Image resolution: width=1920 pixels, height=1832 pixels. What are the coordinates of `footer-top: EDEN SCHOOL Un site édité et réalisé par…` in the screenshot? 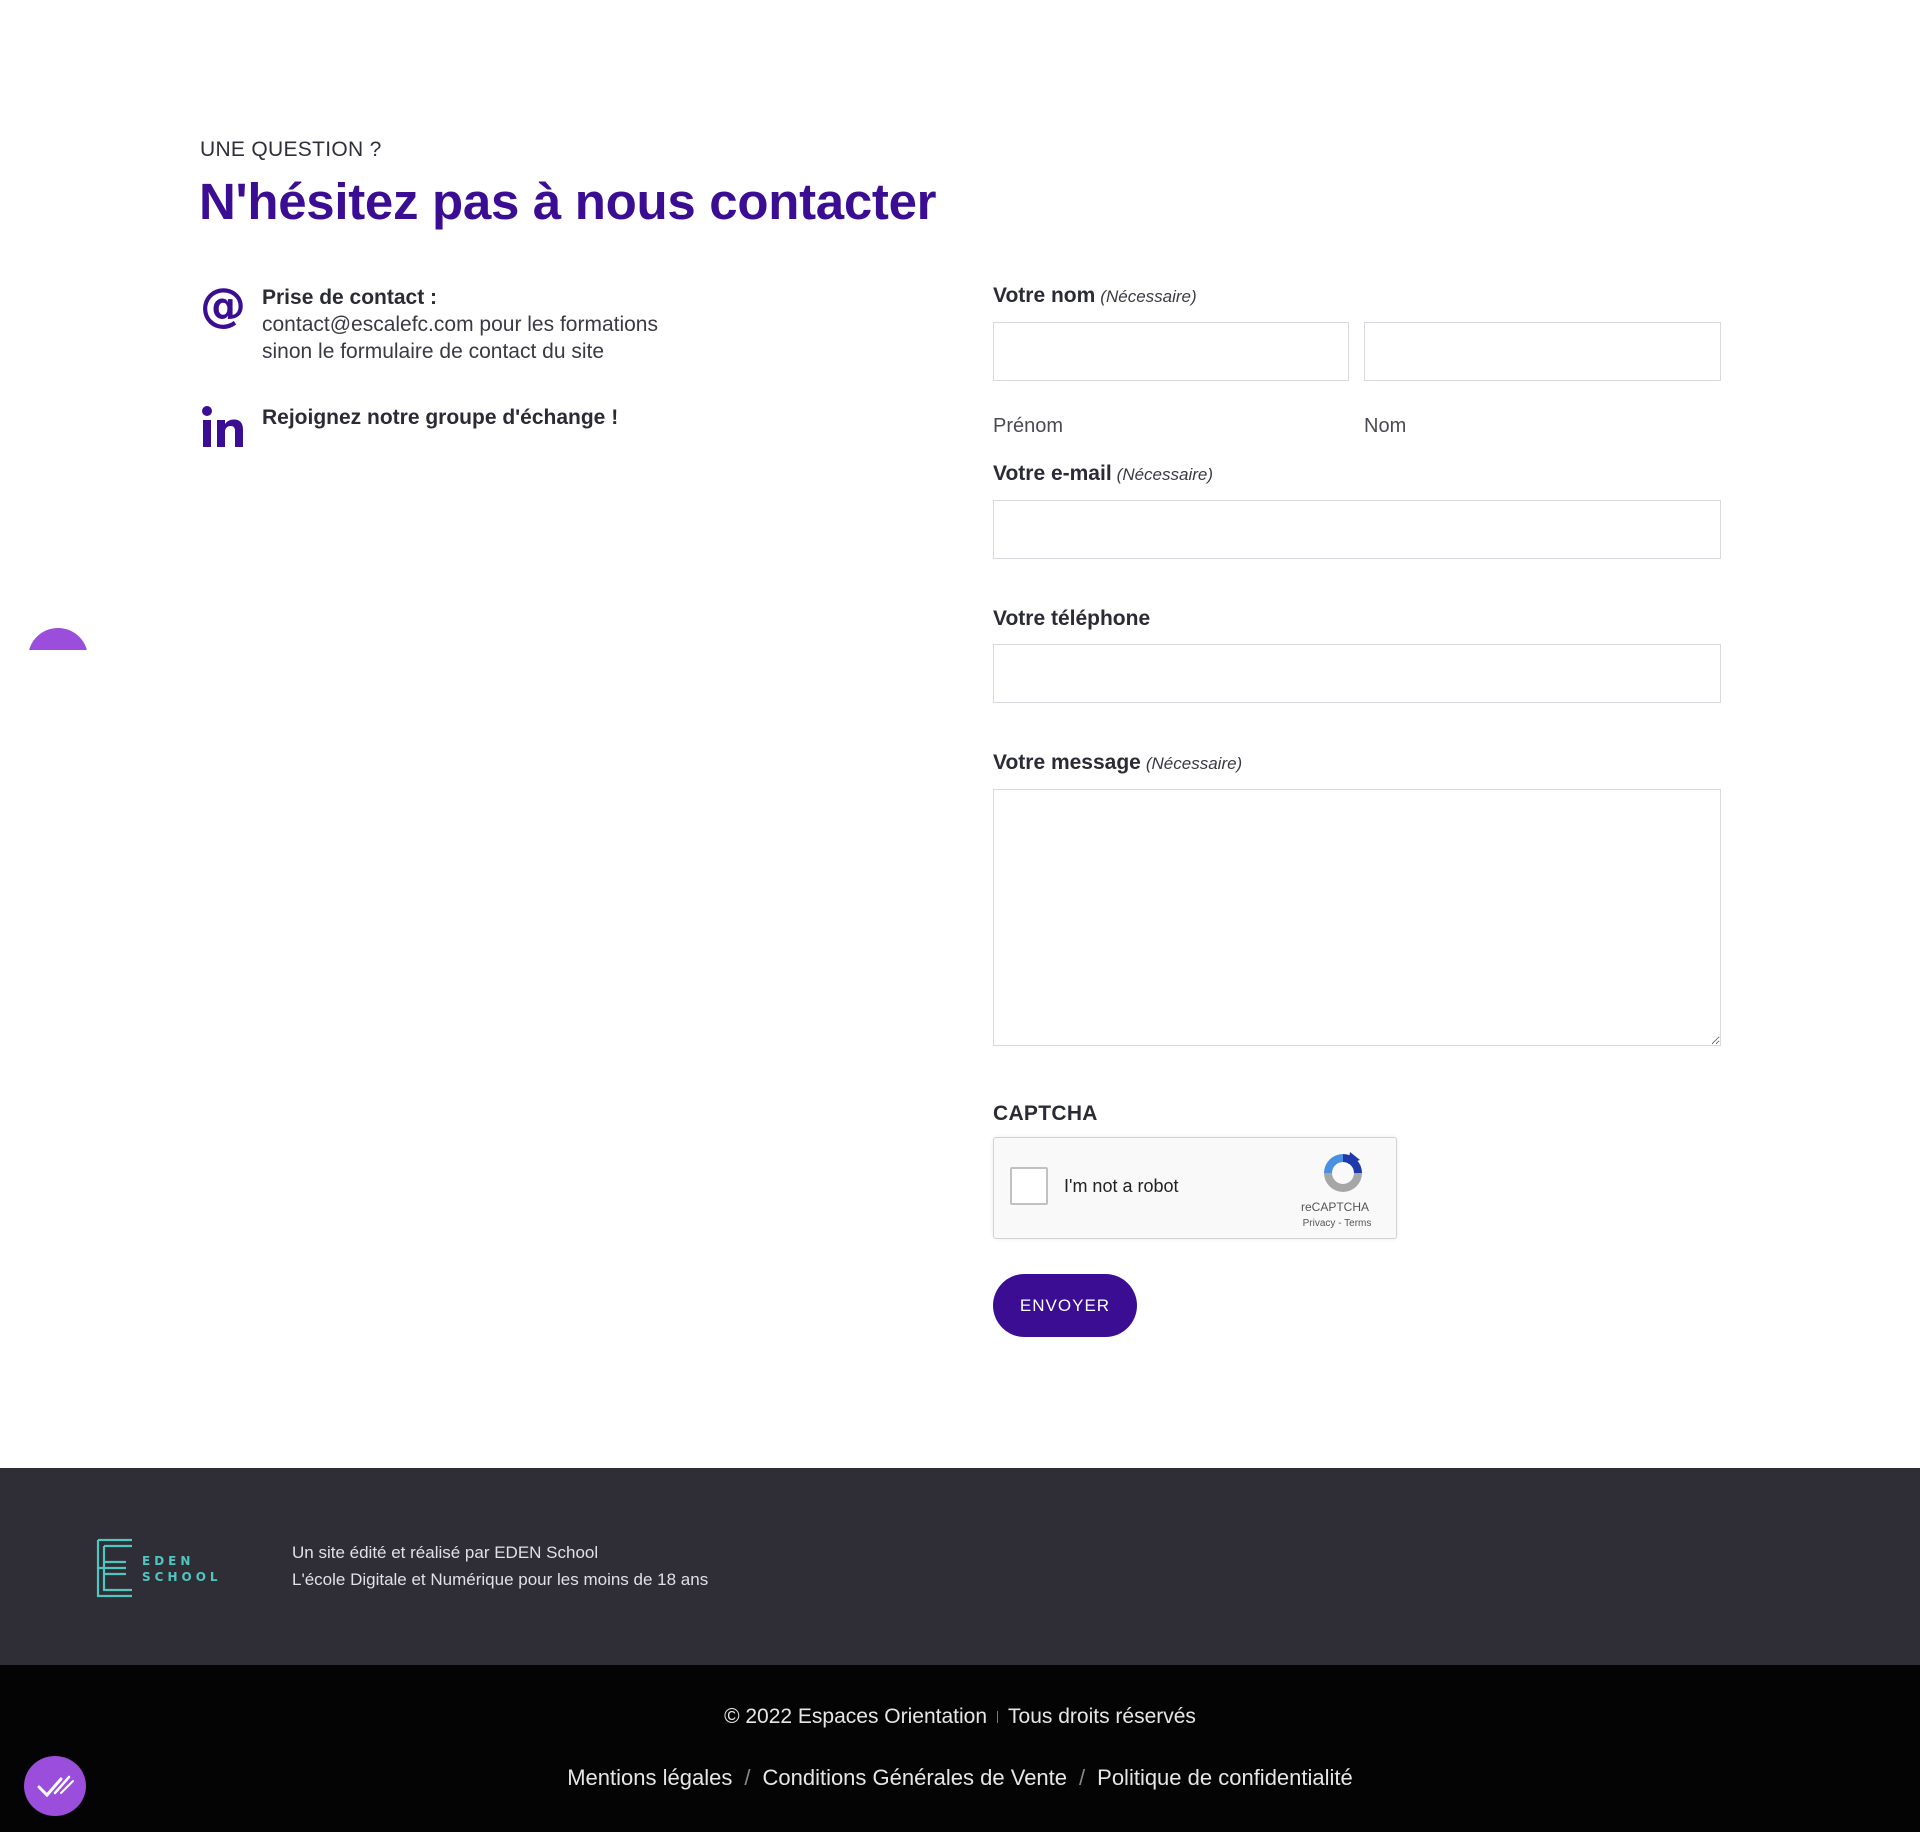 It's located at (960, 1566).